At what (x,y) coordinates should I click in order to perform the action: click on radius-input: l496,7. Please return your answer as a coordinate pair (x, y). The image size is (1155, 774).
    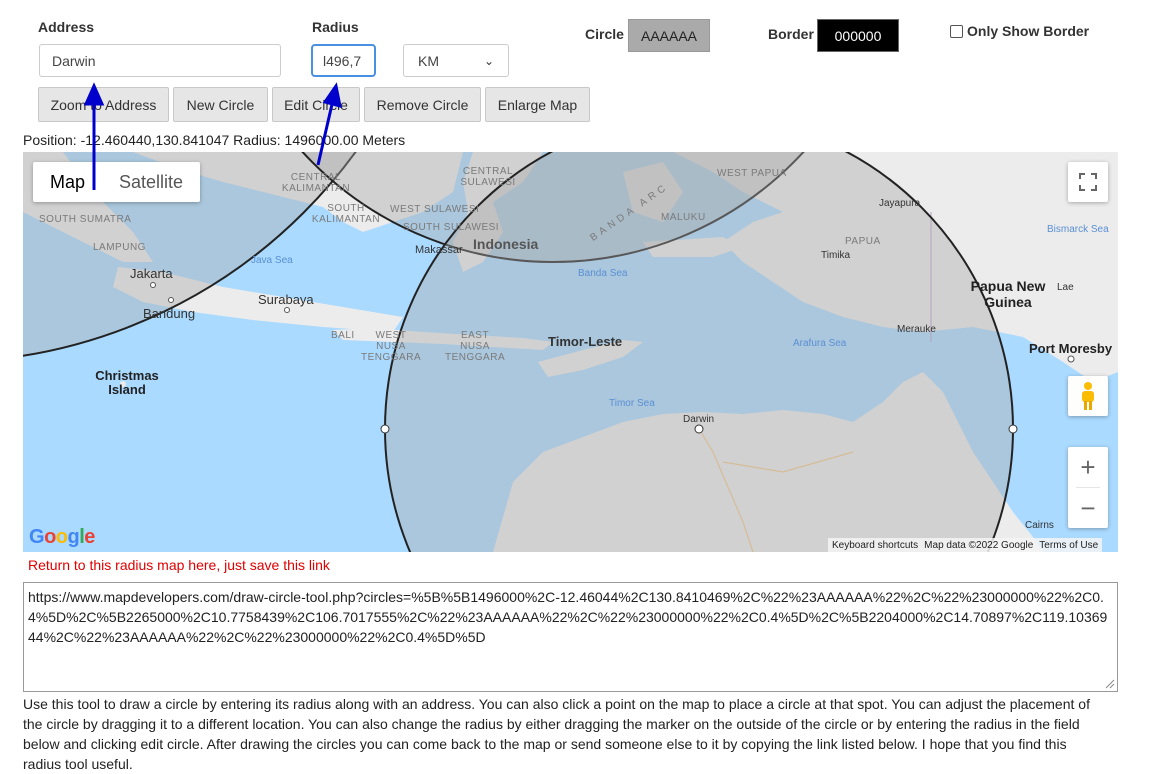
    Looking at the image, I should click on (343, 60).